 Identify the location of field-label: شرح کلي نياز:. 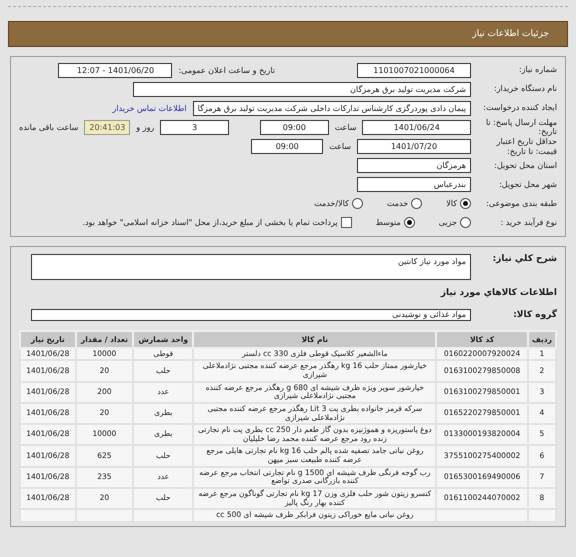
(524, 259).